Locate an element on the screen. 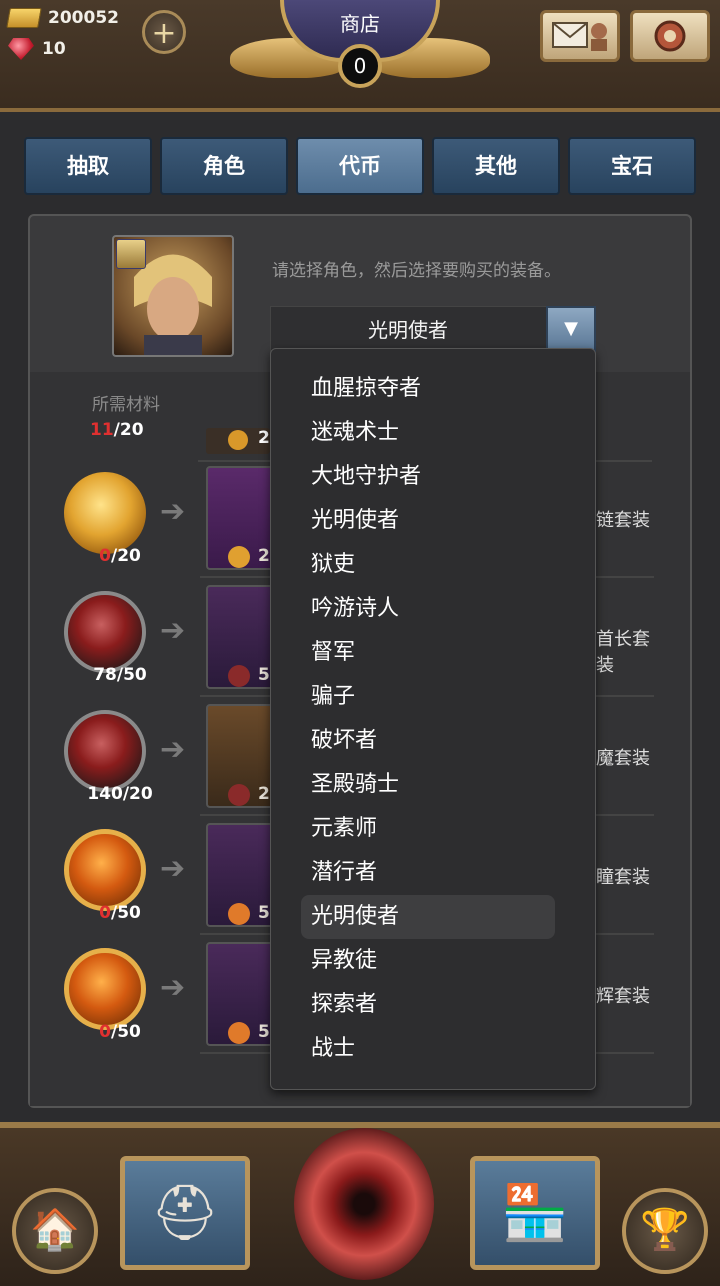 This screenshot has height=1286, width=720. header-crest: 商店 0 is located at coordinates (360, 48).